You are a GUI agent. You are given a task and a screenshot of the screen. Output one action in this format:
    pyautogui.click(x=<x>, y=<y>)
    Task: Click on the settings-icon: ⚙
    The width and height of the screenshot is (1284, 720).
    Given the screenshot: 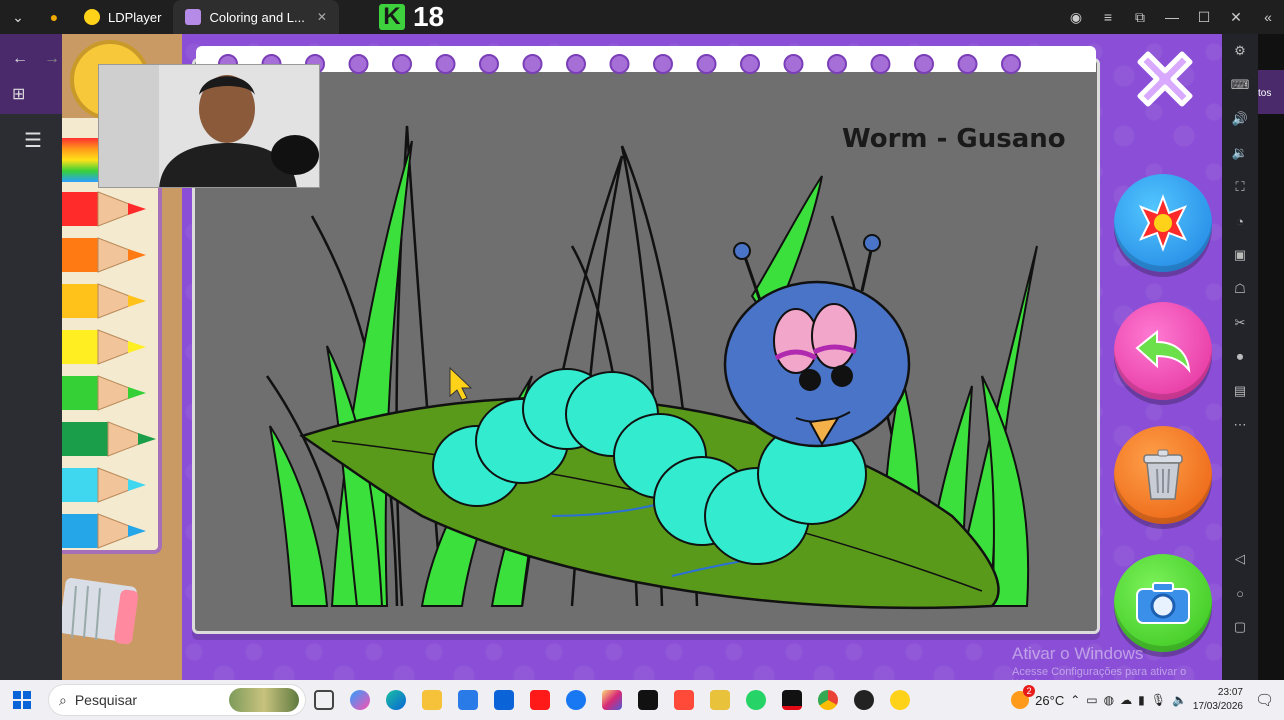 What is the action you would take?
    pyautogui.click(x=1240, y=51)
    